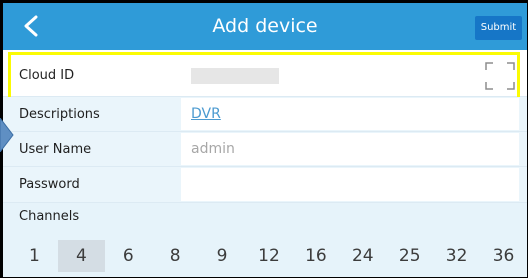 Image resolution: width=528 pixels, height=278 pixels. I want to click on descriptions-field: DVR, so click(350, 114).